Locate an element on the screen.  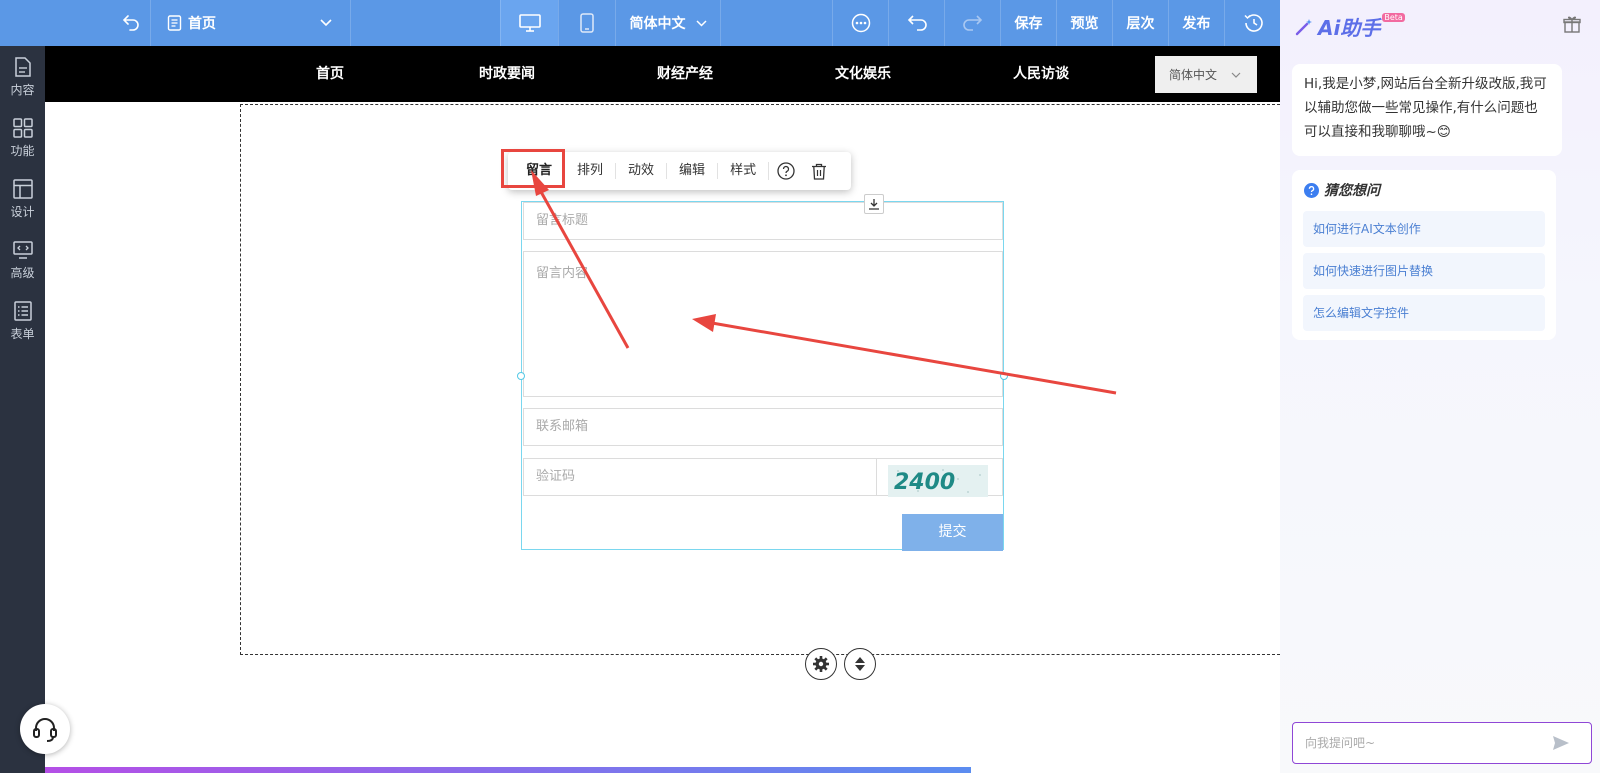
send-button is located at coordinates (1561, 745).